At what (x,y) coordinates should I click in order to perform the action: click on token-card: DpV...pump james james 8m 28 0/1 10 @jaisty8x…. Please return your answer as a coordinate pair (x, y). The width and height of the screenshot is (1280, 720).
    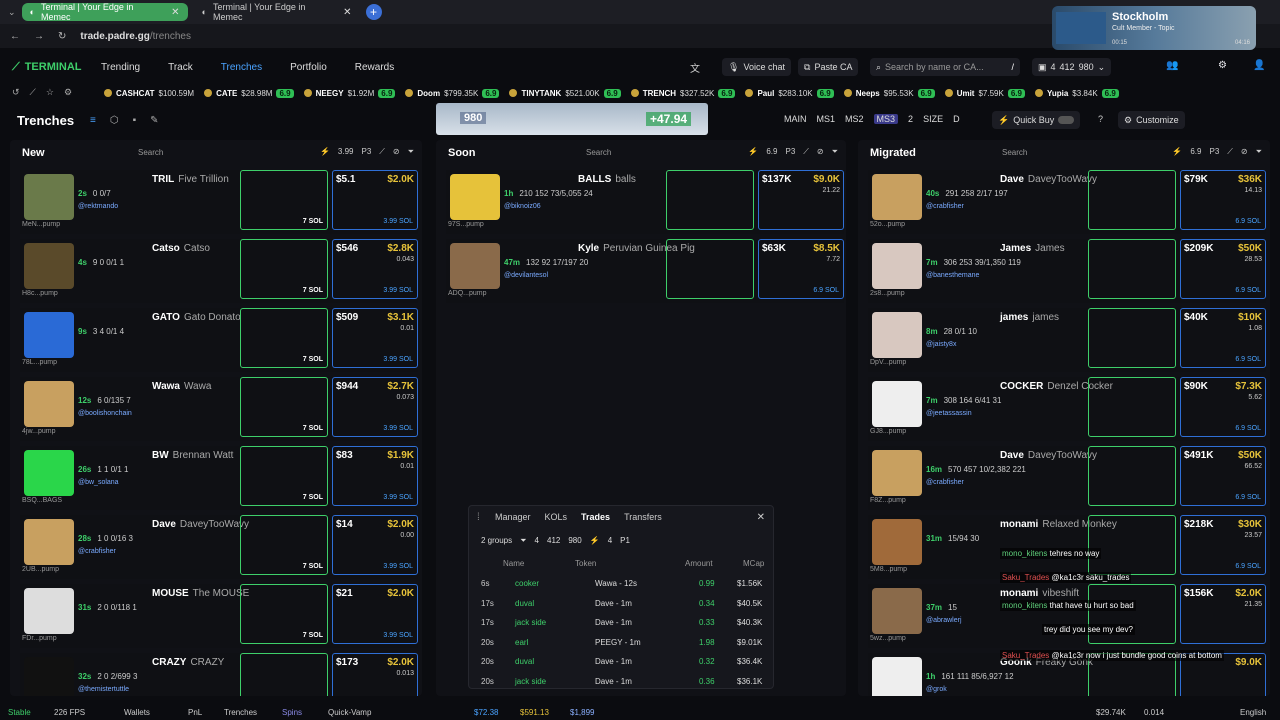
    Looking at the image, I should click on (1067, 340).